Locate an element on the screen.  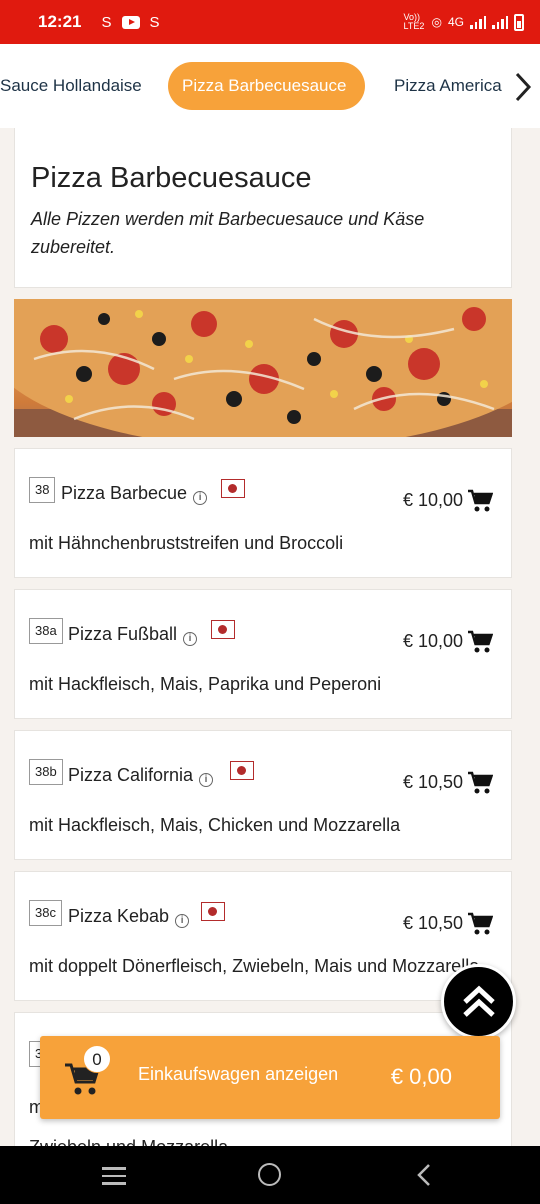
volte-icon: Vo)) LTE2 is located at coordinates (414, 21).